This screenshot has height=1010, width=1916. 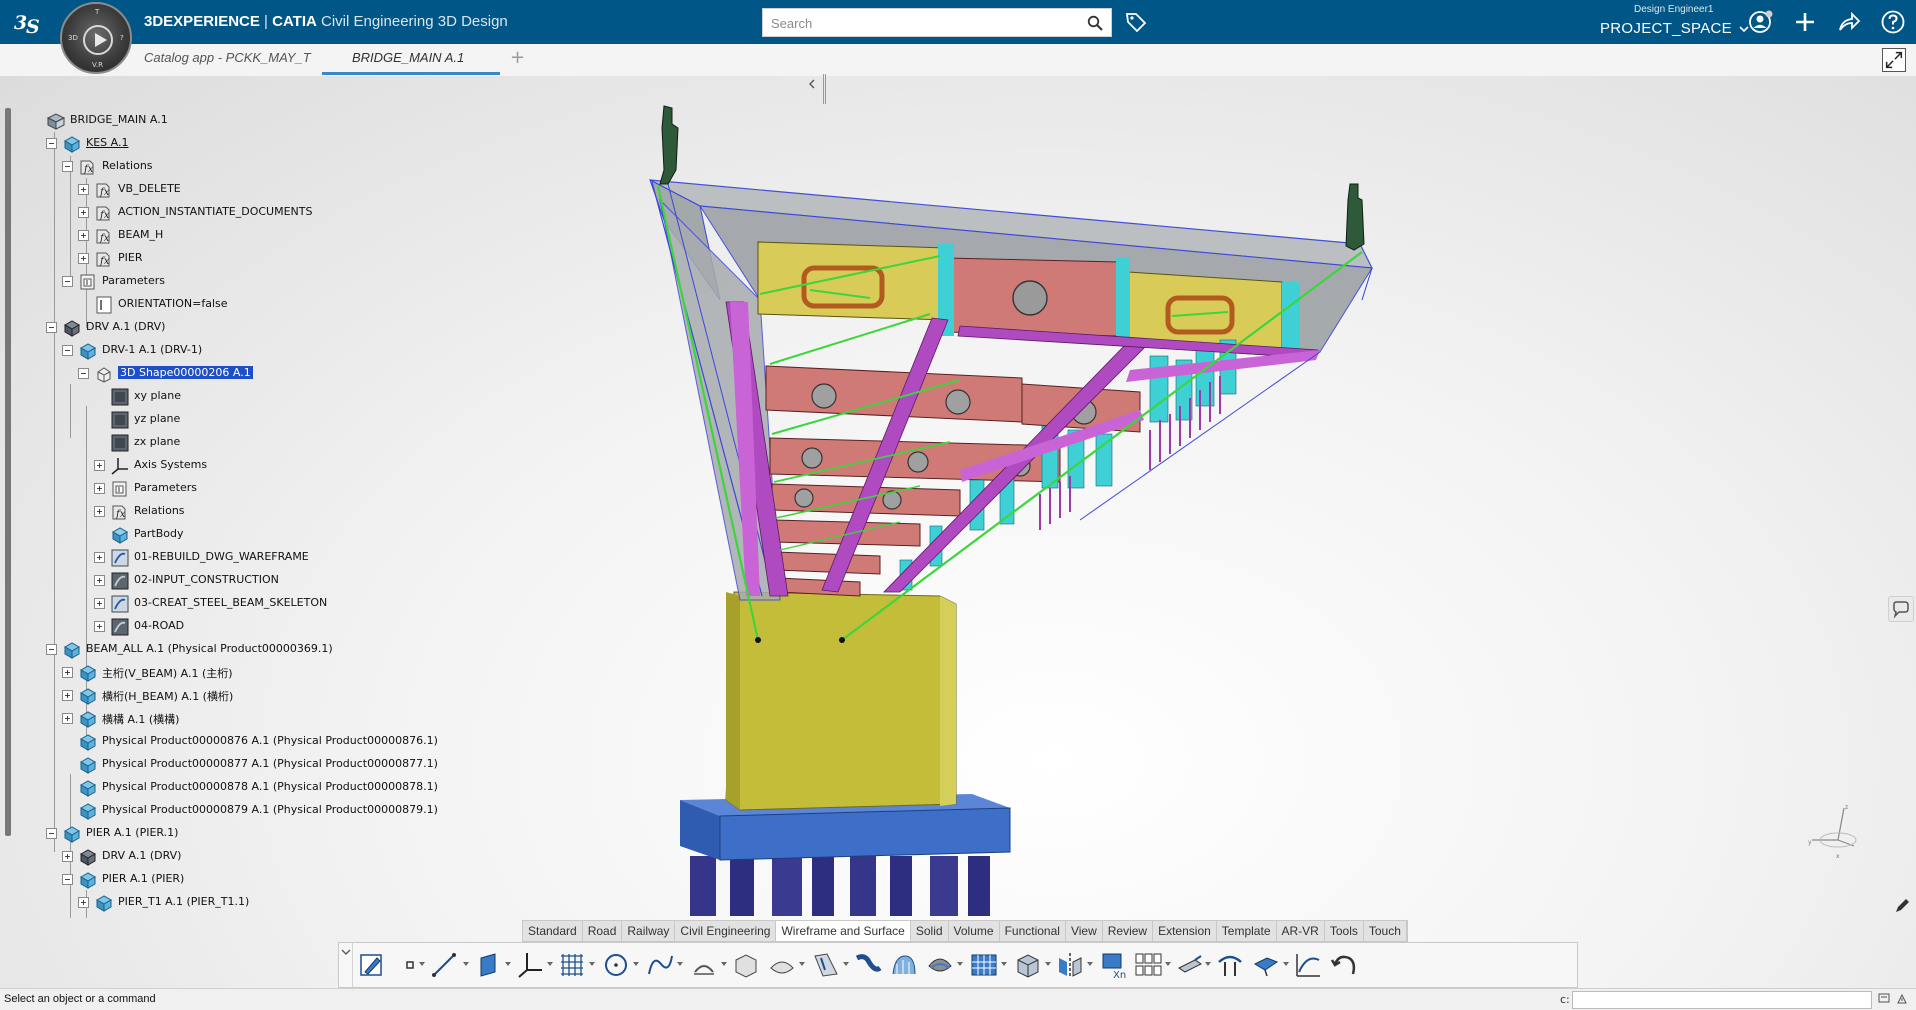 What do you see at coordinates (29, 22) in the screenshot?
I see `dassault-logo-icon: 3 S` at bounding box center [29, 22].